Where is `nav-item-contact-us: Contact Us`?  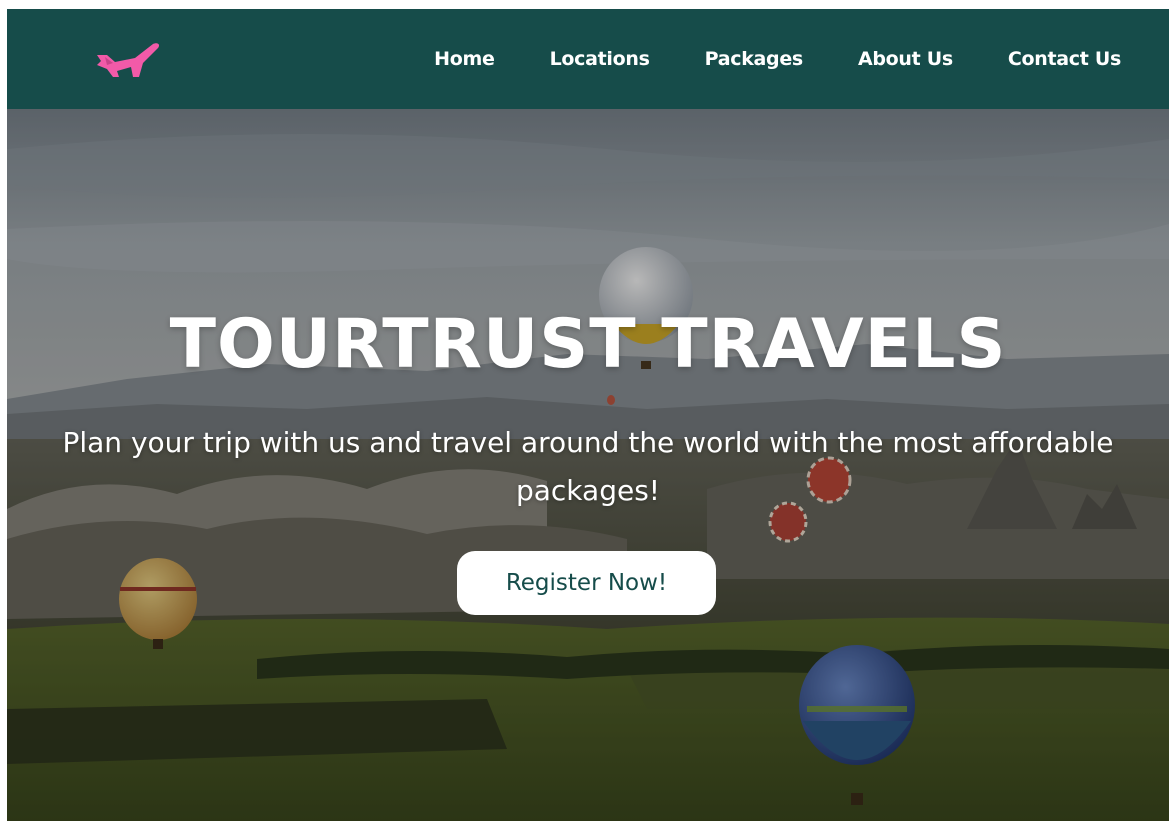 nav-item-contact-us: Contact Us is located at coordinates (1064, 59).